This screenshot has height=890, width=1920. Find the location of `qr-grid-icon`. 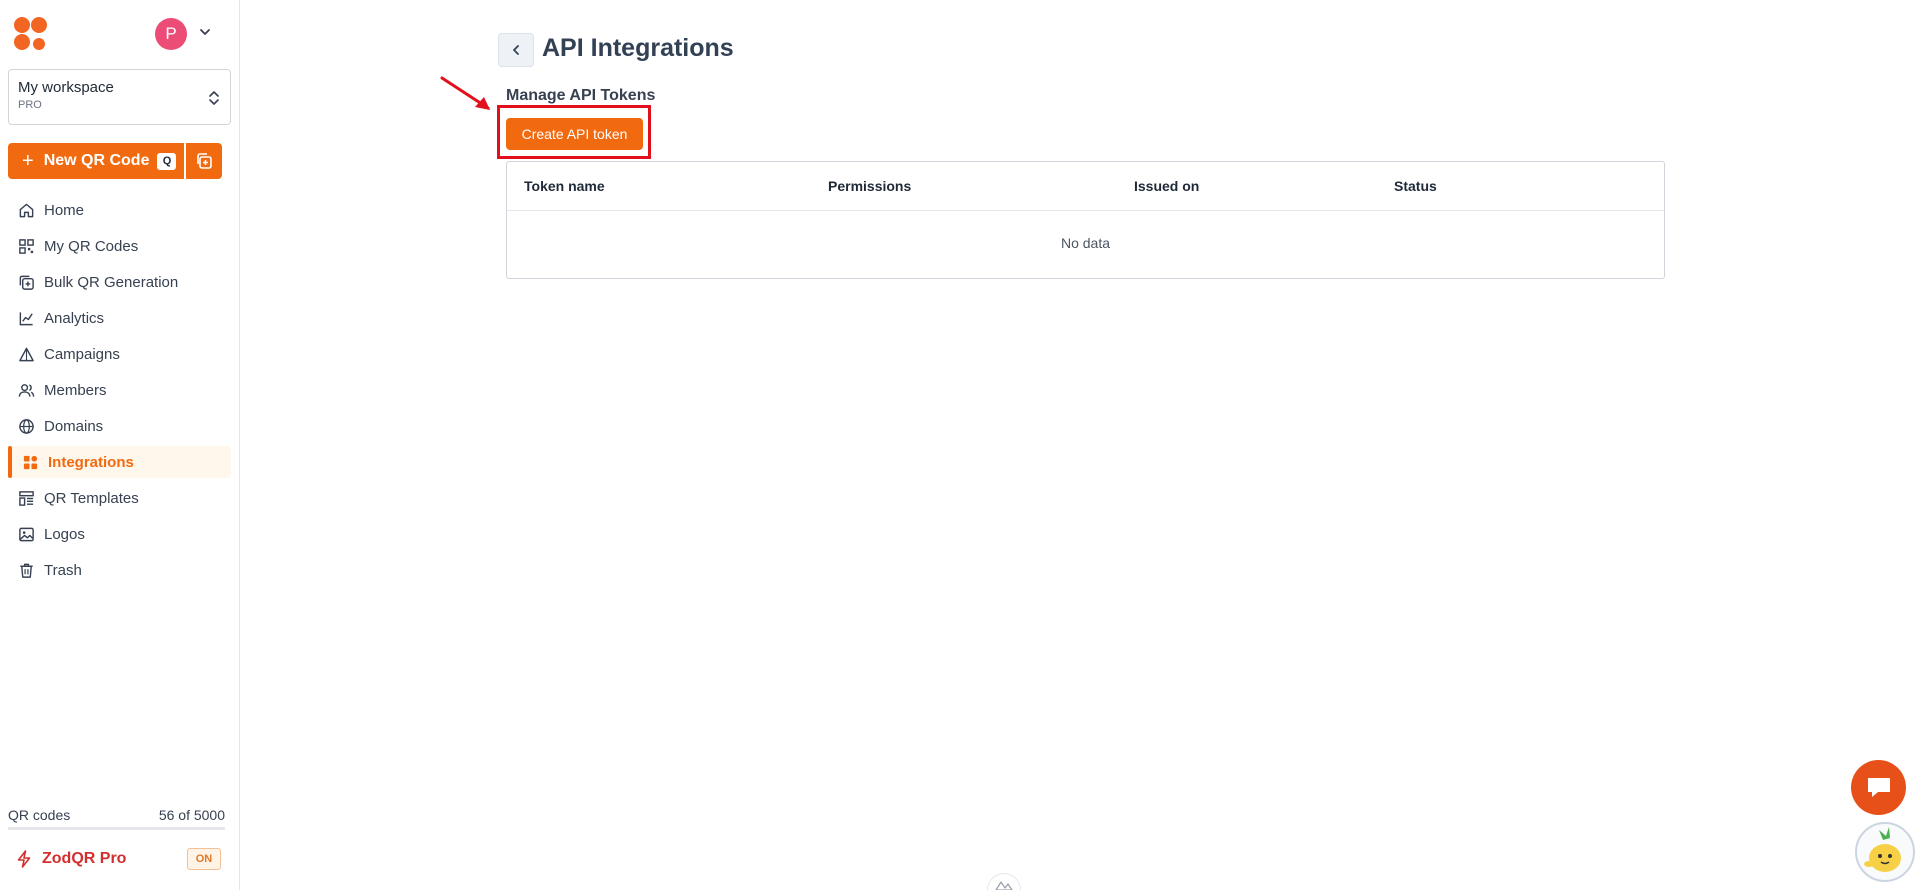

qr-grid-icon is located at coordinates (26, 246).